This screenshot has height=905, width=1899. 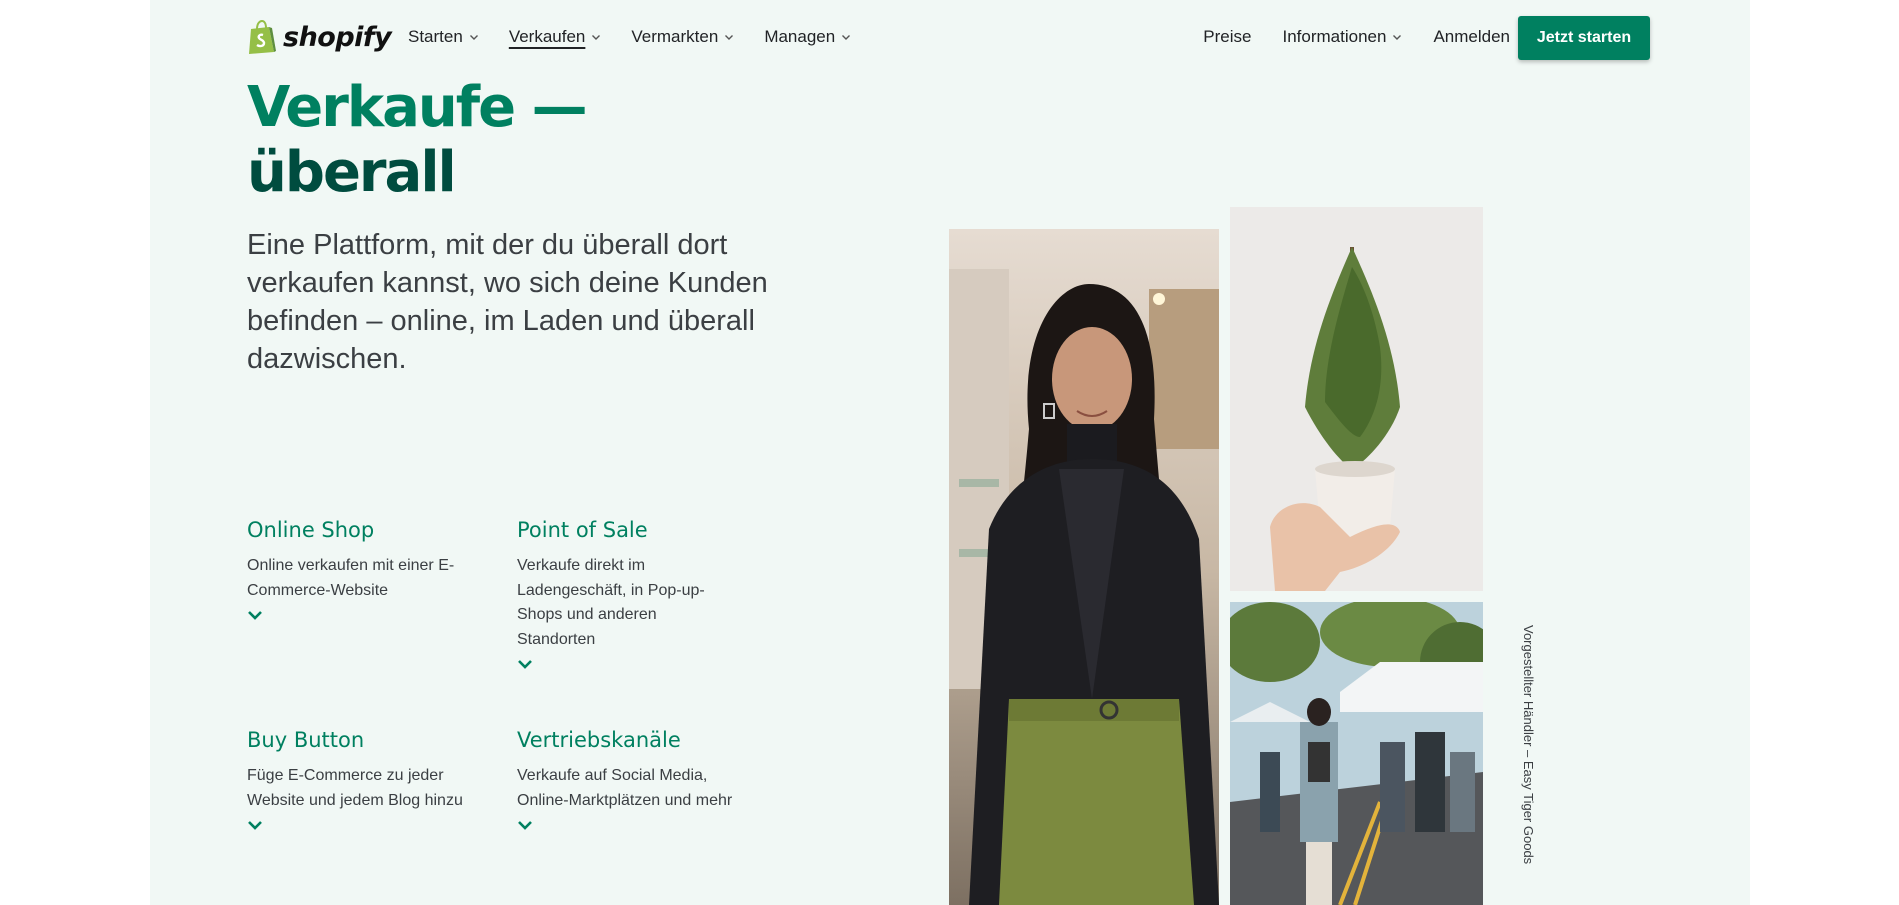 What do you see at coordinates (800, 36) in the screenshot?
I see `nav-item-label: Managen` at bounding box center [800, 36].